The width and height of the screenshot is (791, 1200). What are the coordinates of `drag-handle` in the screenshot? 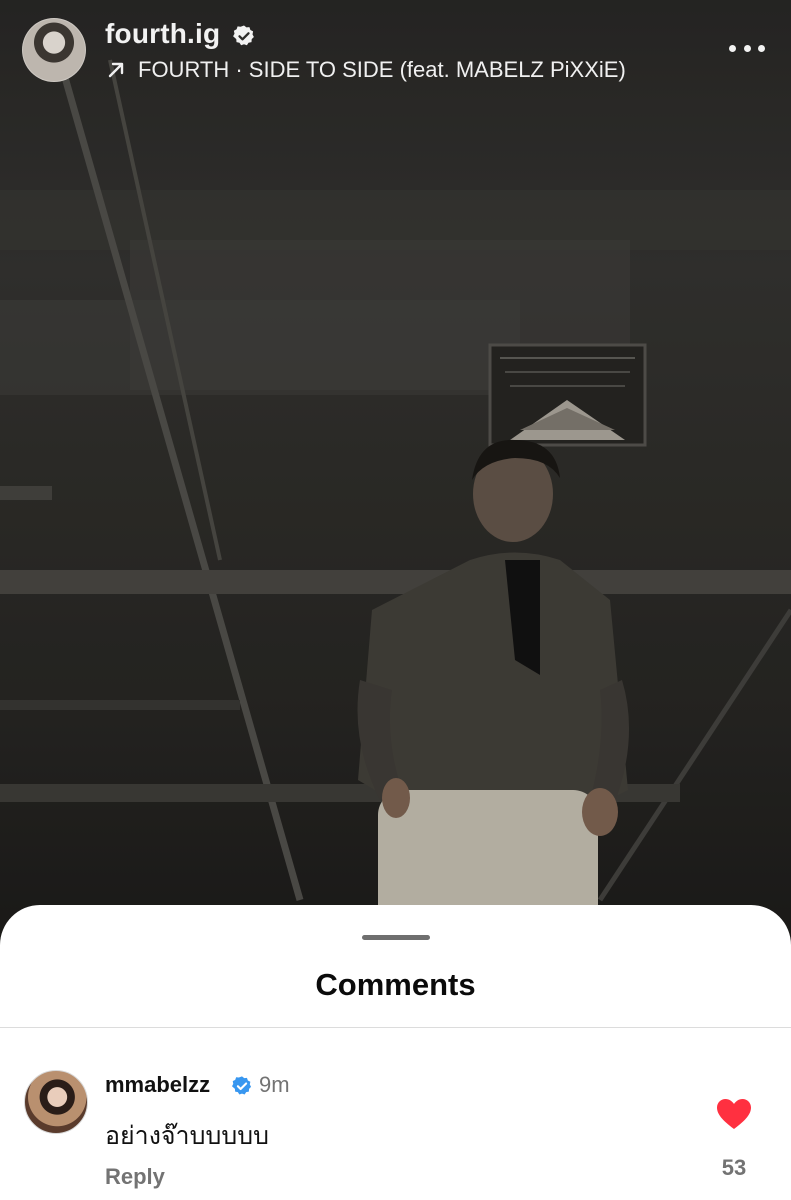 It's located at (396, 937).